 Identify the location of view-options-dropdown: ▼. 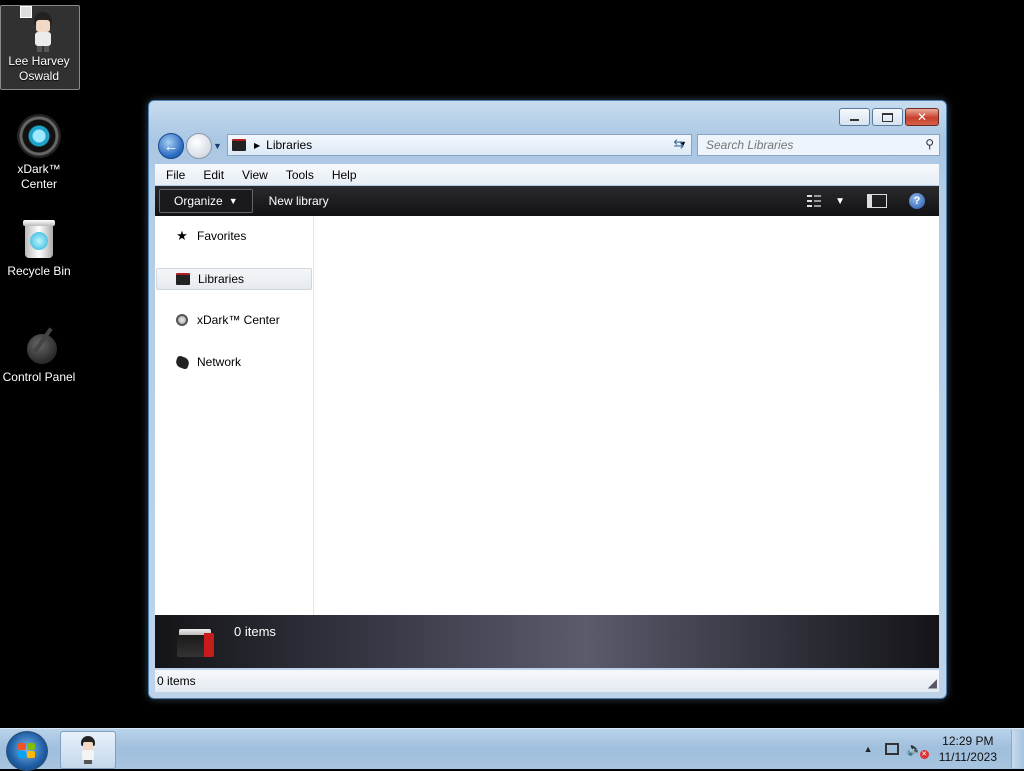
(840, 201).